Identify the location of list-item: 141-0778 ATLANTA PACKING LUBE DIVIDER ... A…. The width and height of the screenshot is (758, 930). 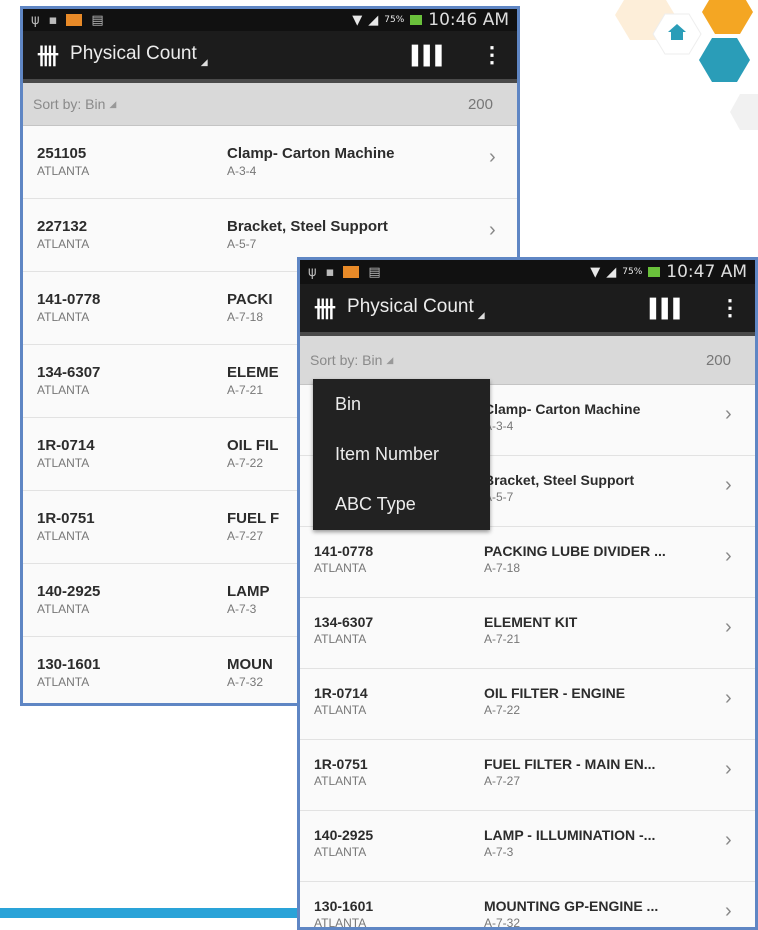
(527, 562).